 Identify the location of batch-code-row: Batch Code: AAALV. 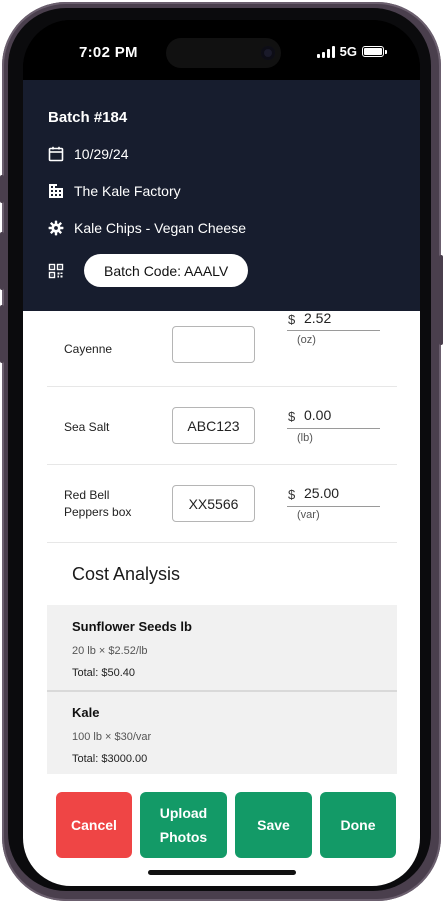
(148, 270).